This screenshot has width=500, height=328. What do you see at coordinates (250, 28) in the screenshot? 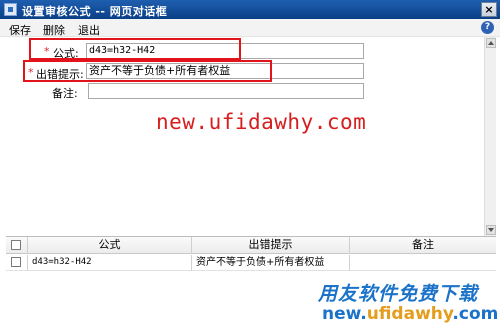
I see `menu-bar: 保存 删除 退出 ?` at bounding box center [250, 28].